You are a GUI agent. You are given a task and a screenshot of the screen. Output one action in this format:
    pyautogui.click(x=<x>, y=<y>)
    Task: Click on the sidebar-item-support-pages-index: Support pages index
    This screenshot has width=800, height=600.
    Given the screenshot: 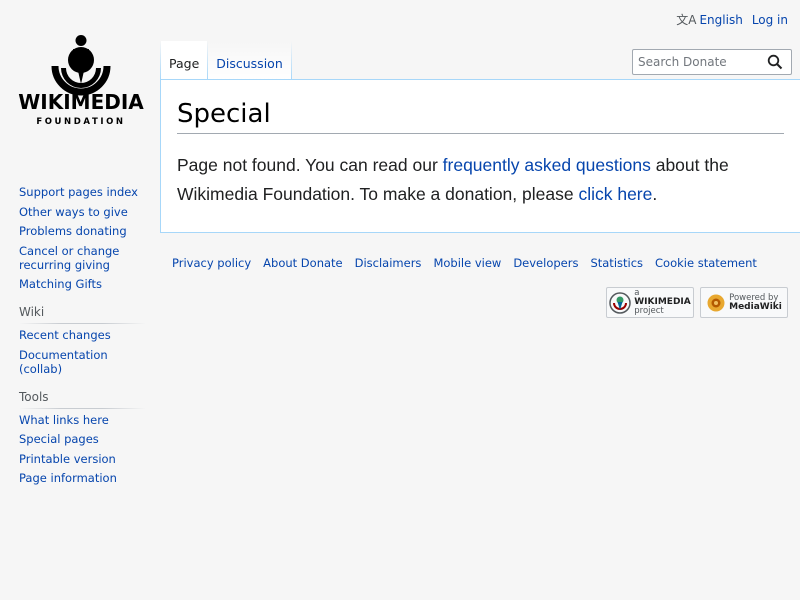 What is the action you would take?
    pyautogui.click(x=78, y=192)
    